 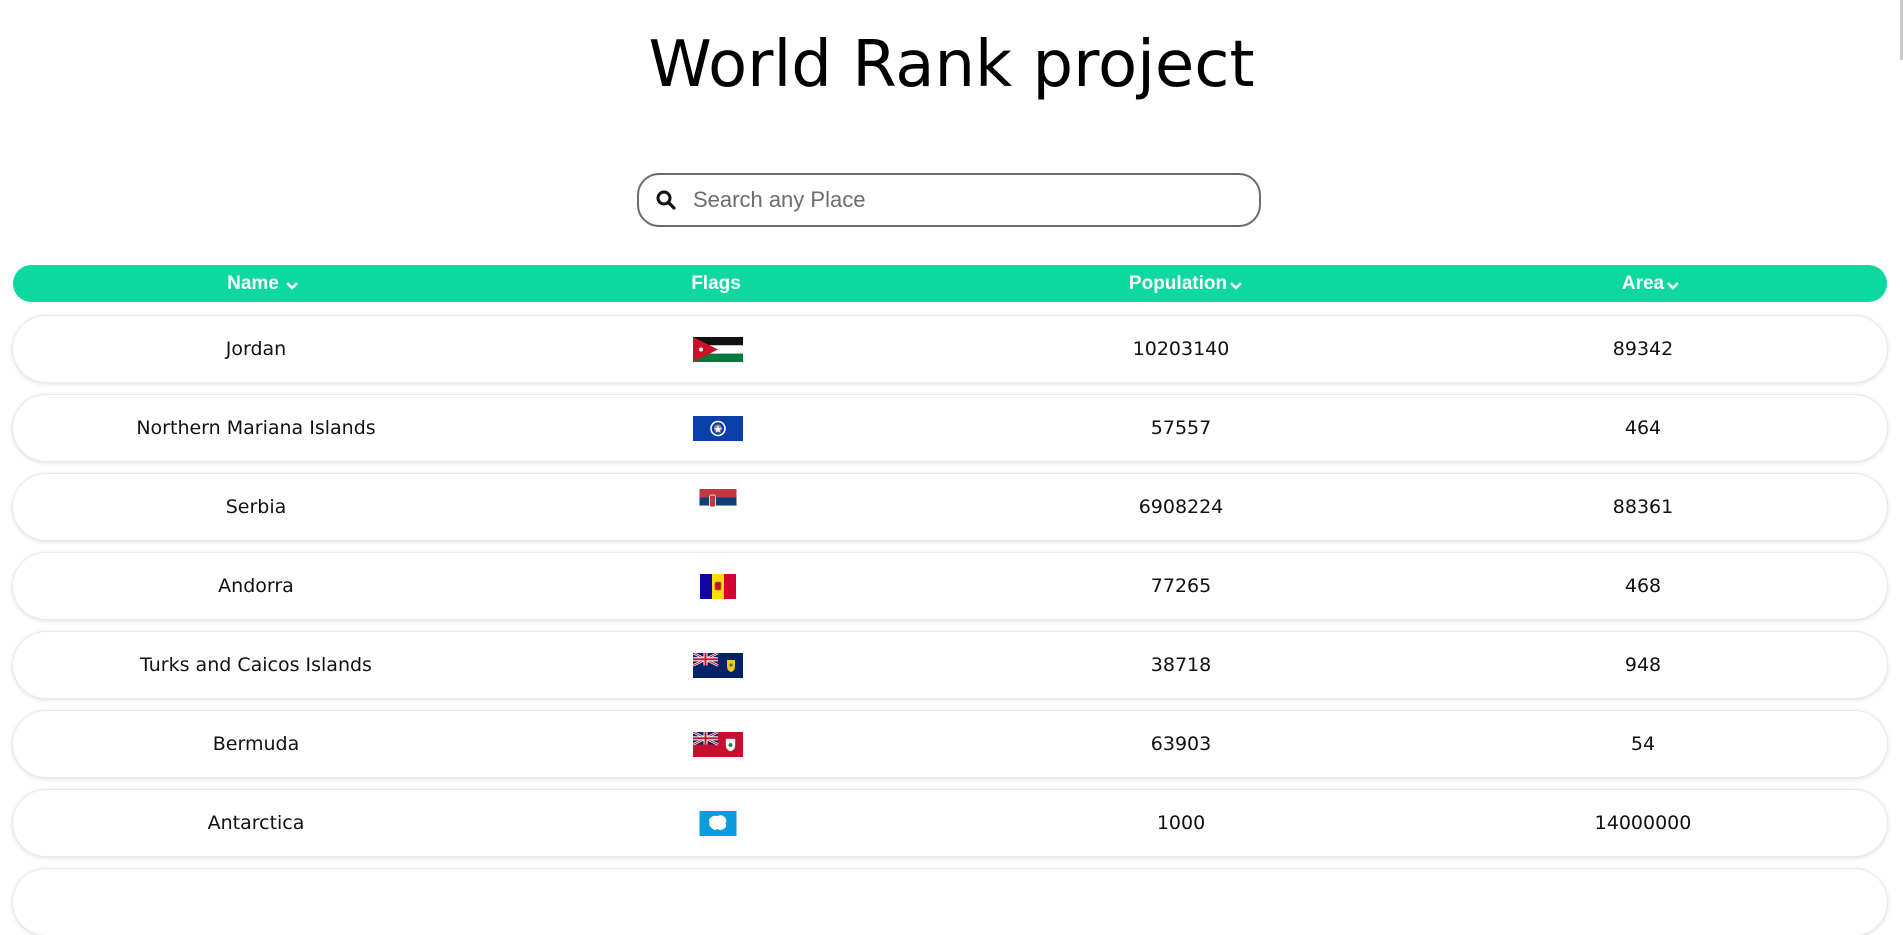 I want to click on area-value: 464, so click(x=1643, y=428).